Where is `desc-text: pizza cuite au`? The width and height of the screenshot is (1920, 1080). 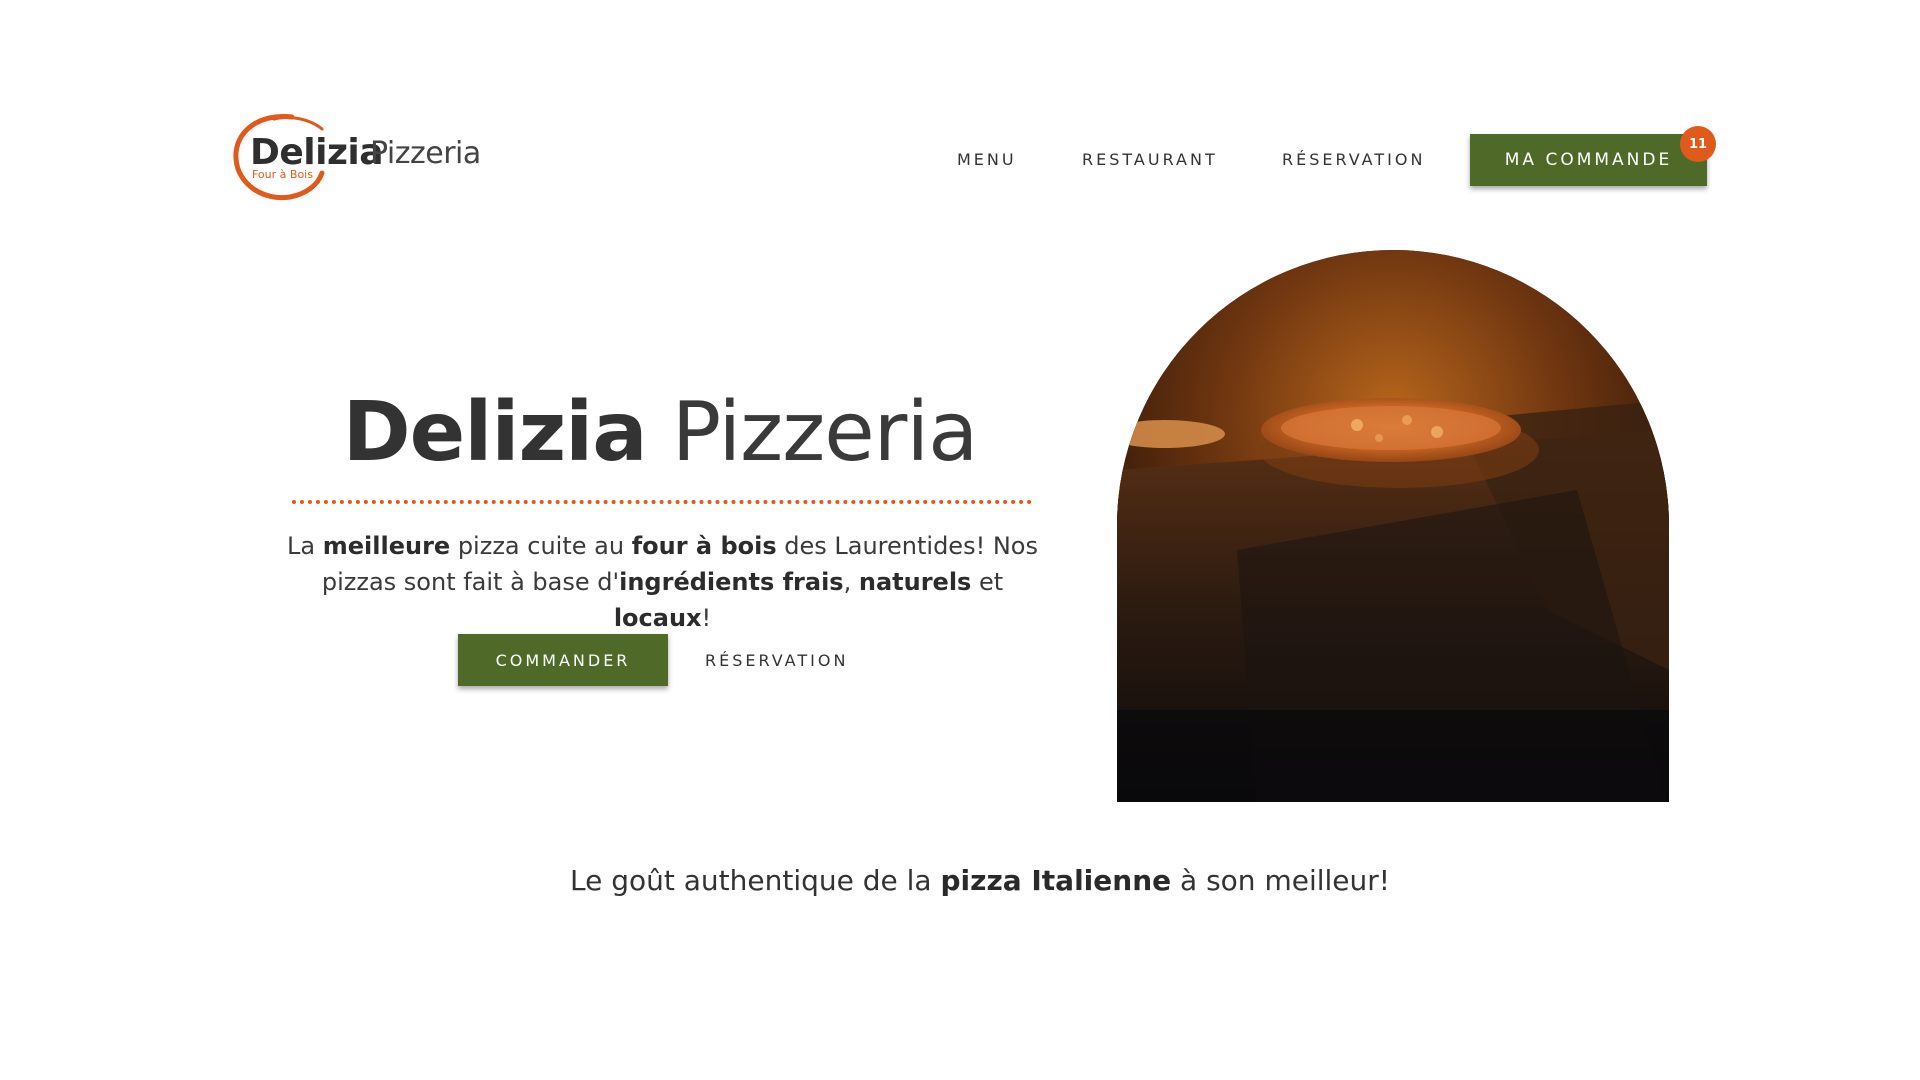 desc-text: pizza cuite au is located at coordinates (541, 546).